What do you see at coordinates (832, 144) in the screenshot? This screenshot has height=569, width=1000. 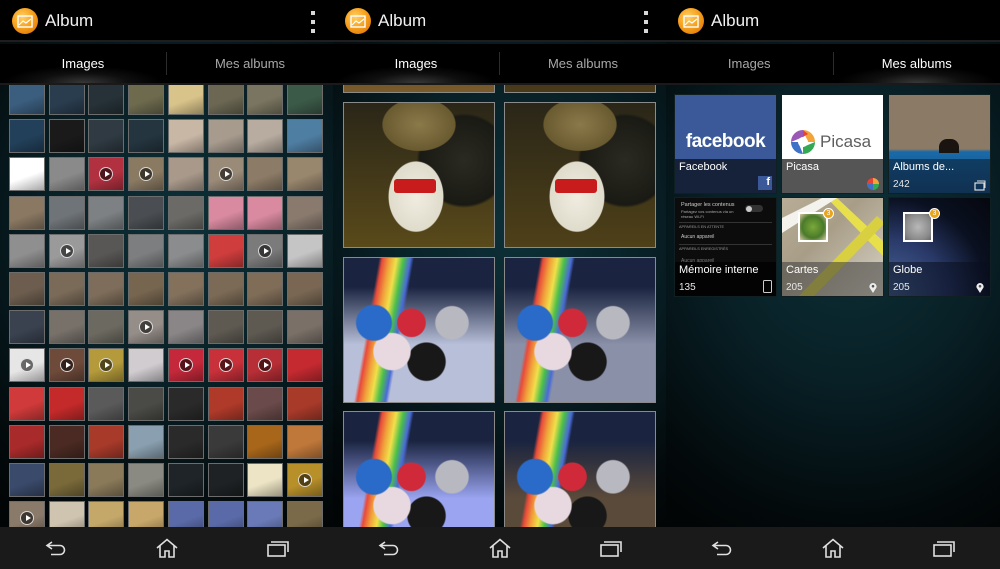 I see `album-picasa: Picasa Picasa` at bounding box center [832, 144].